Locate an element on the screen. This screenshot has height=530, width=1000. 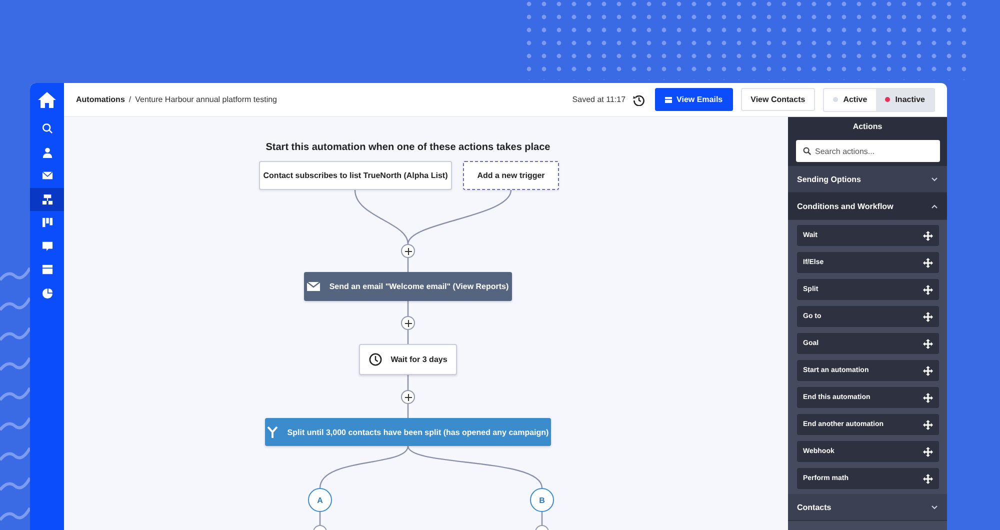
split-icon is located at coordinates (272, 432).